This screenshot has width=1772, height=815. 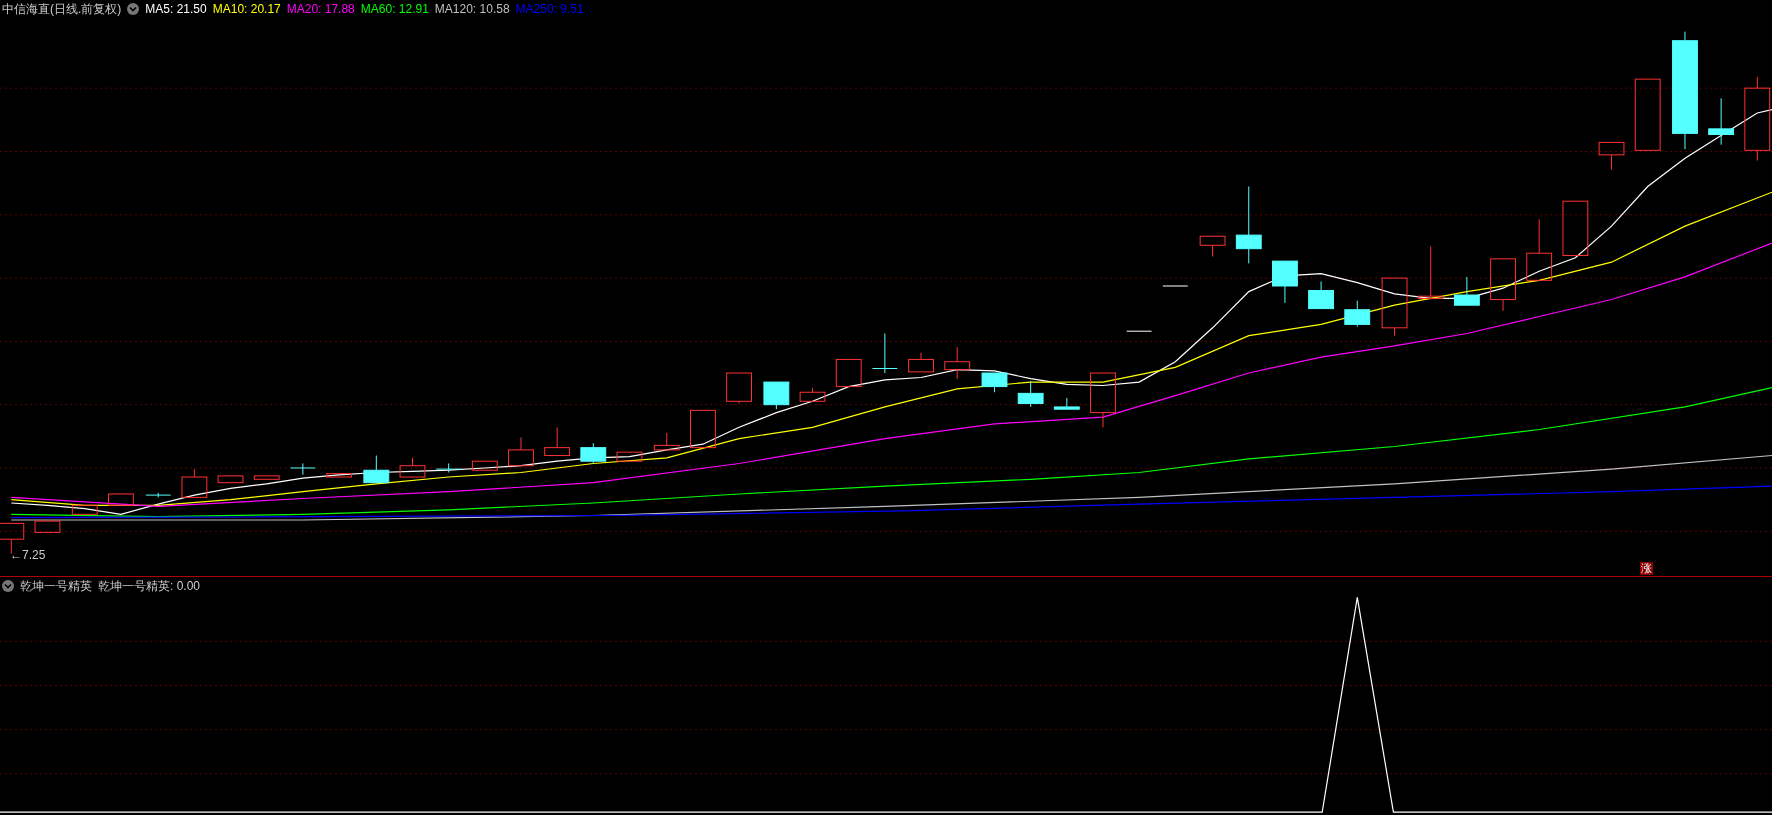 I want to click on moving-average-value: MA250: 9.51, so click(x=549, y=9).